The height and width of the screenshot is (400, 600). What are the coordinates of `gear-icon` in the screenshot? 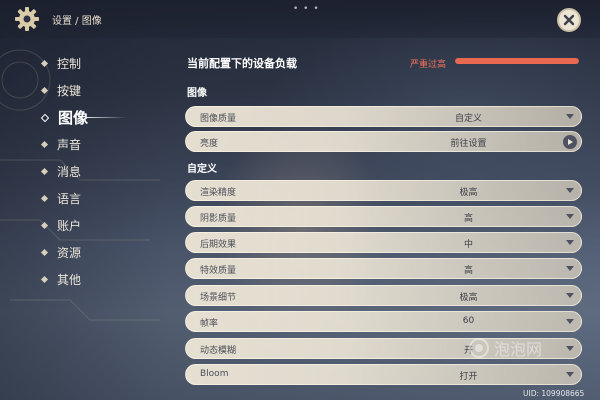 It's located at (27, 19).